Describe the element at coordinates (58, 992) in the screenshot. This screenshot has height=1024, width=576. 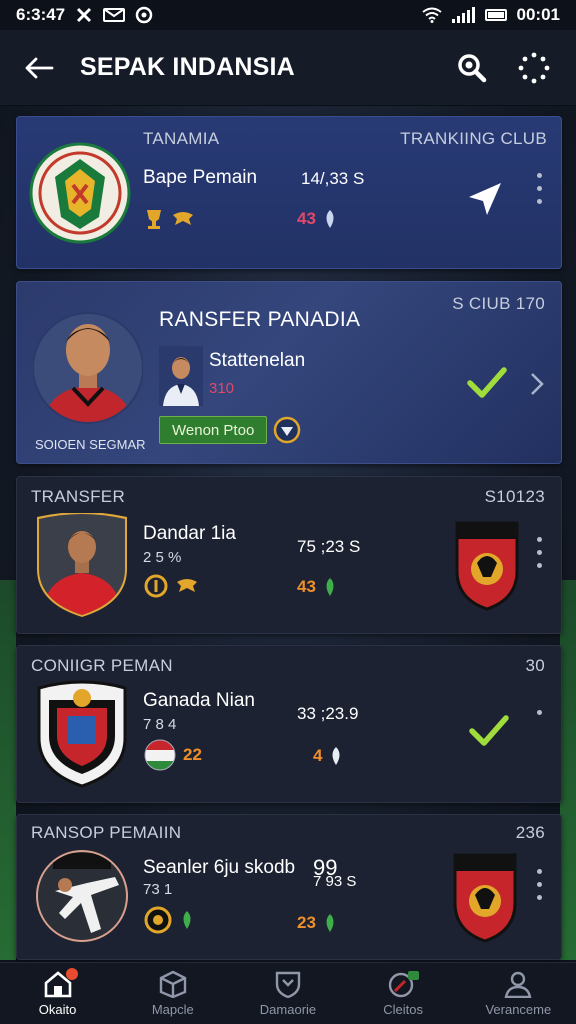
I see `nav-item-home: Okaito` at that location.